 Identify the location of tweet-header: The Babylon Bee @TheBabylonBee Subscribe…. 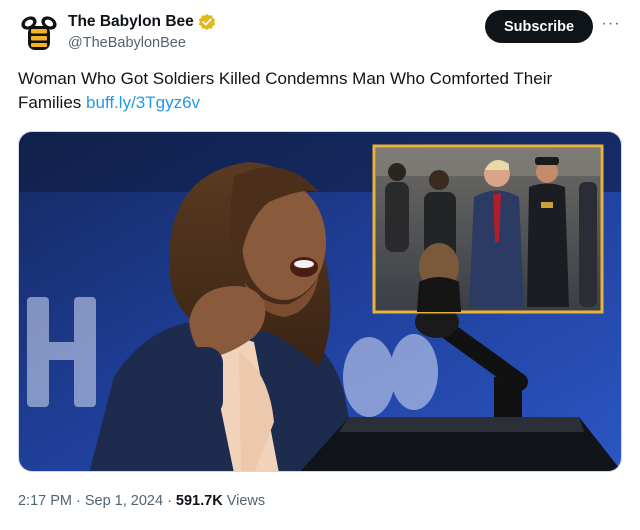
(321, 32).